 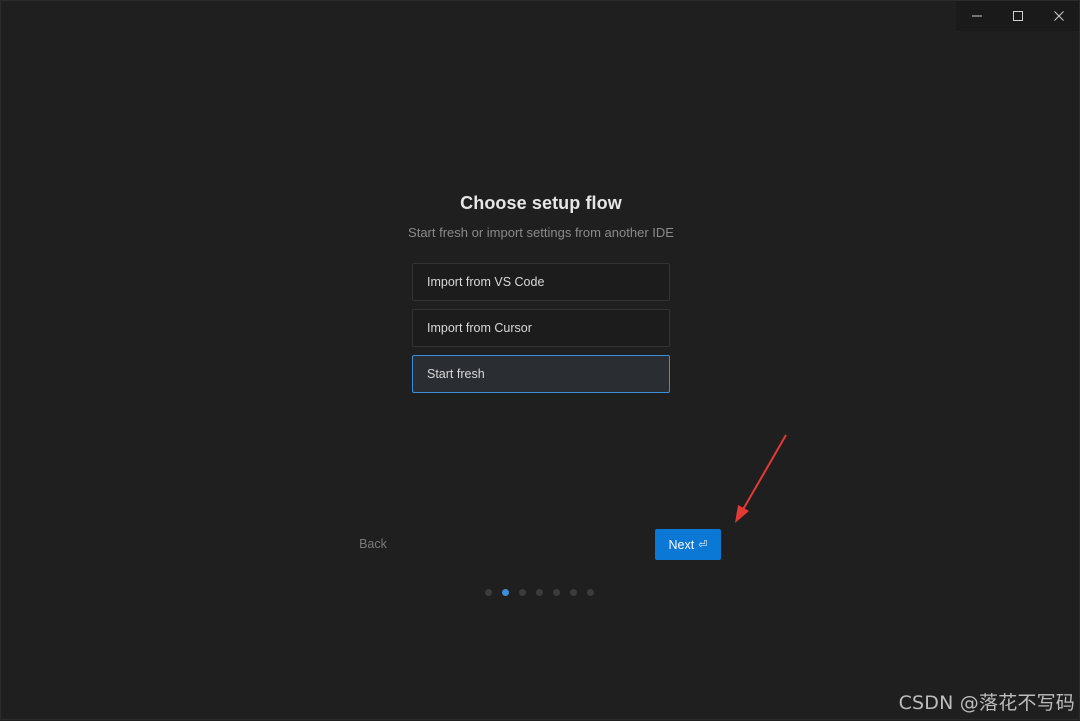 I want to click on next-button-label: Next, so click(x=681, y=544).